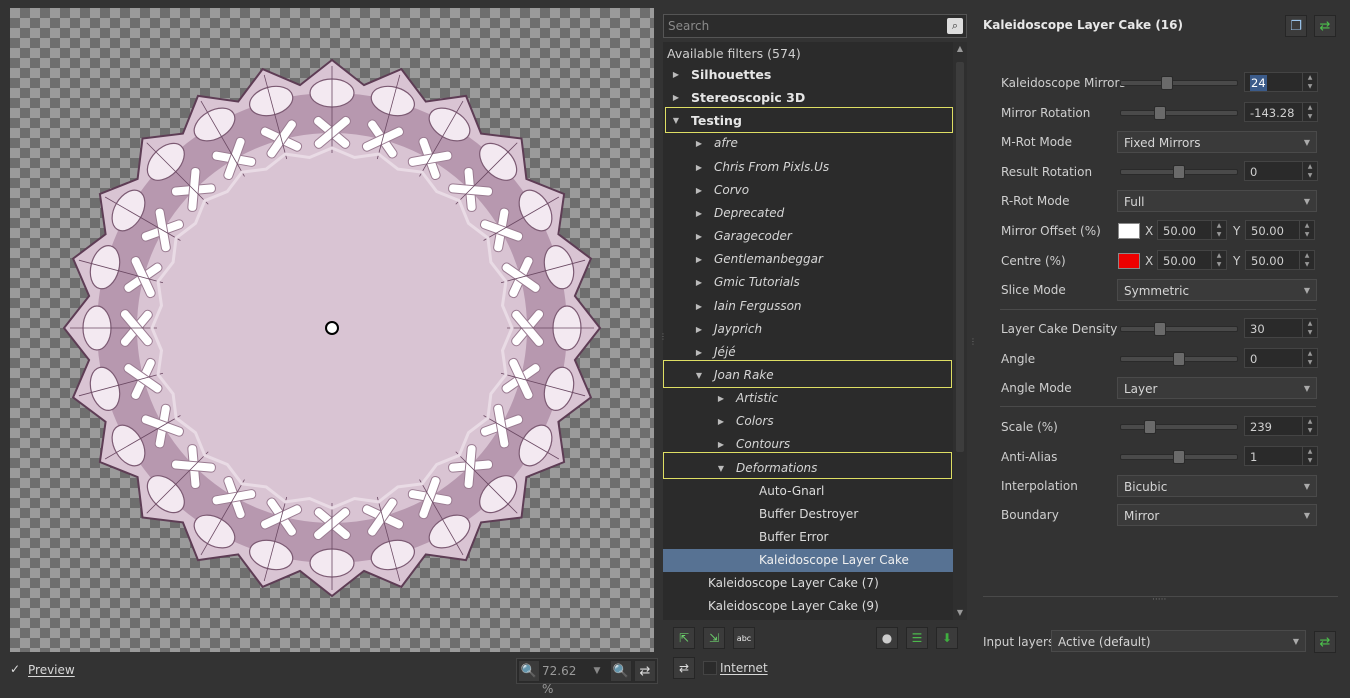  What do you see at coordinates (684, 668) in the screenshot?
I see `refresh-filters-button: ⇄` at bounding box center [684, 668].